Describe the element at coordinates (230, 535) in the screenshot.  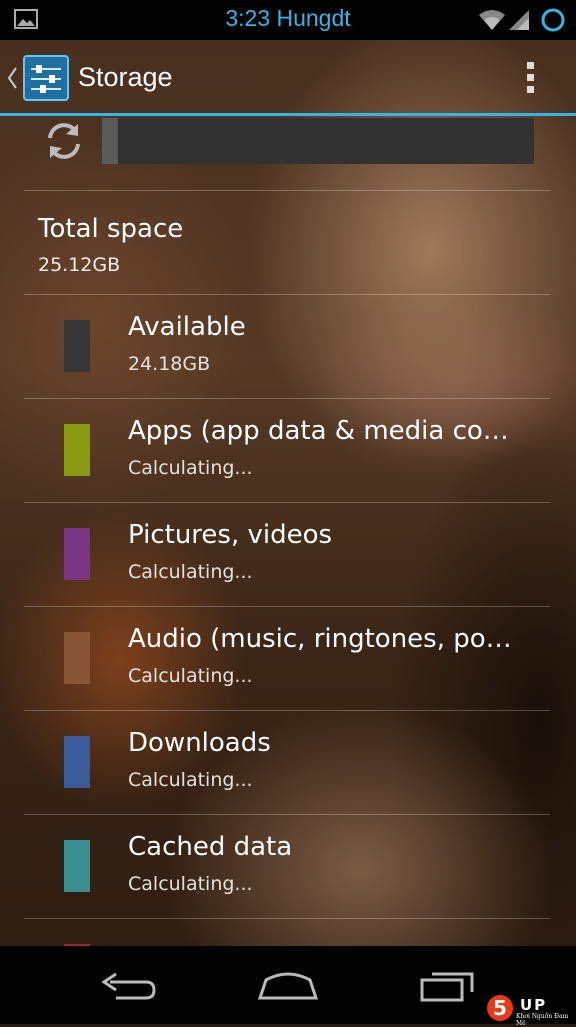
I see `row-title: Pictures, videos` at that location.